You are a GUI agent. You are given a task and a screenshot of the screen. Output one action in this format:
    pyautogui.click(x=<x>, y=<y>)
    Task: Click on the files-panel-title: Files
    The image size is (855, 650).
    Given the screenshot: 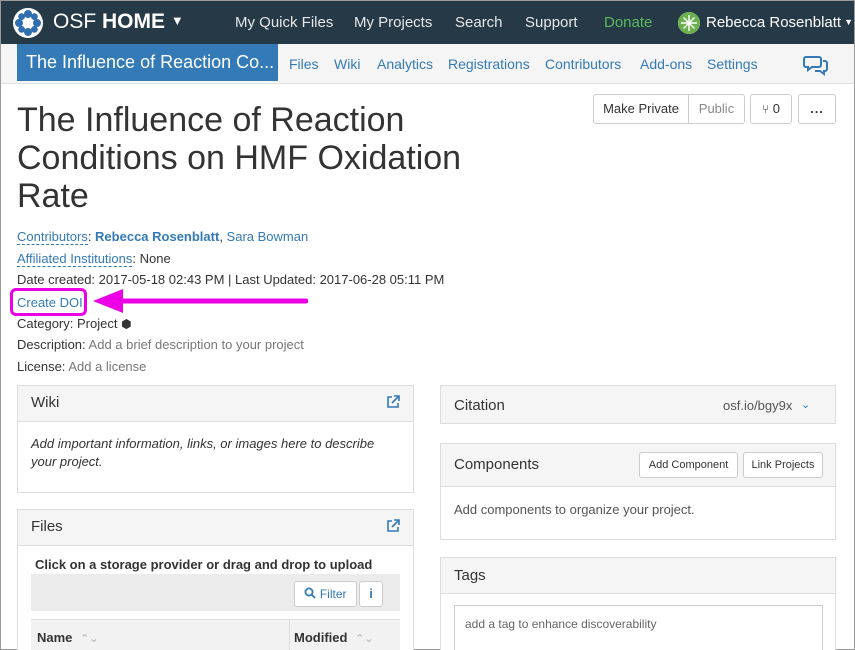 What is the action you would take?
    pyautogui.click(x=47, y=526)
    